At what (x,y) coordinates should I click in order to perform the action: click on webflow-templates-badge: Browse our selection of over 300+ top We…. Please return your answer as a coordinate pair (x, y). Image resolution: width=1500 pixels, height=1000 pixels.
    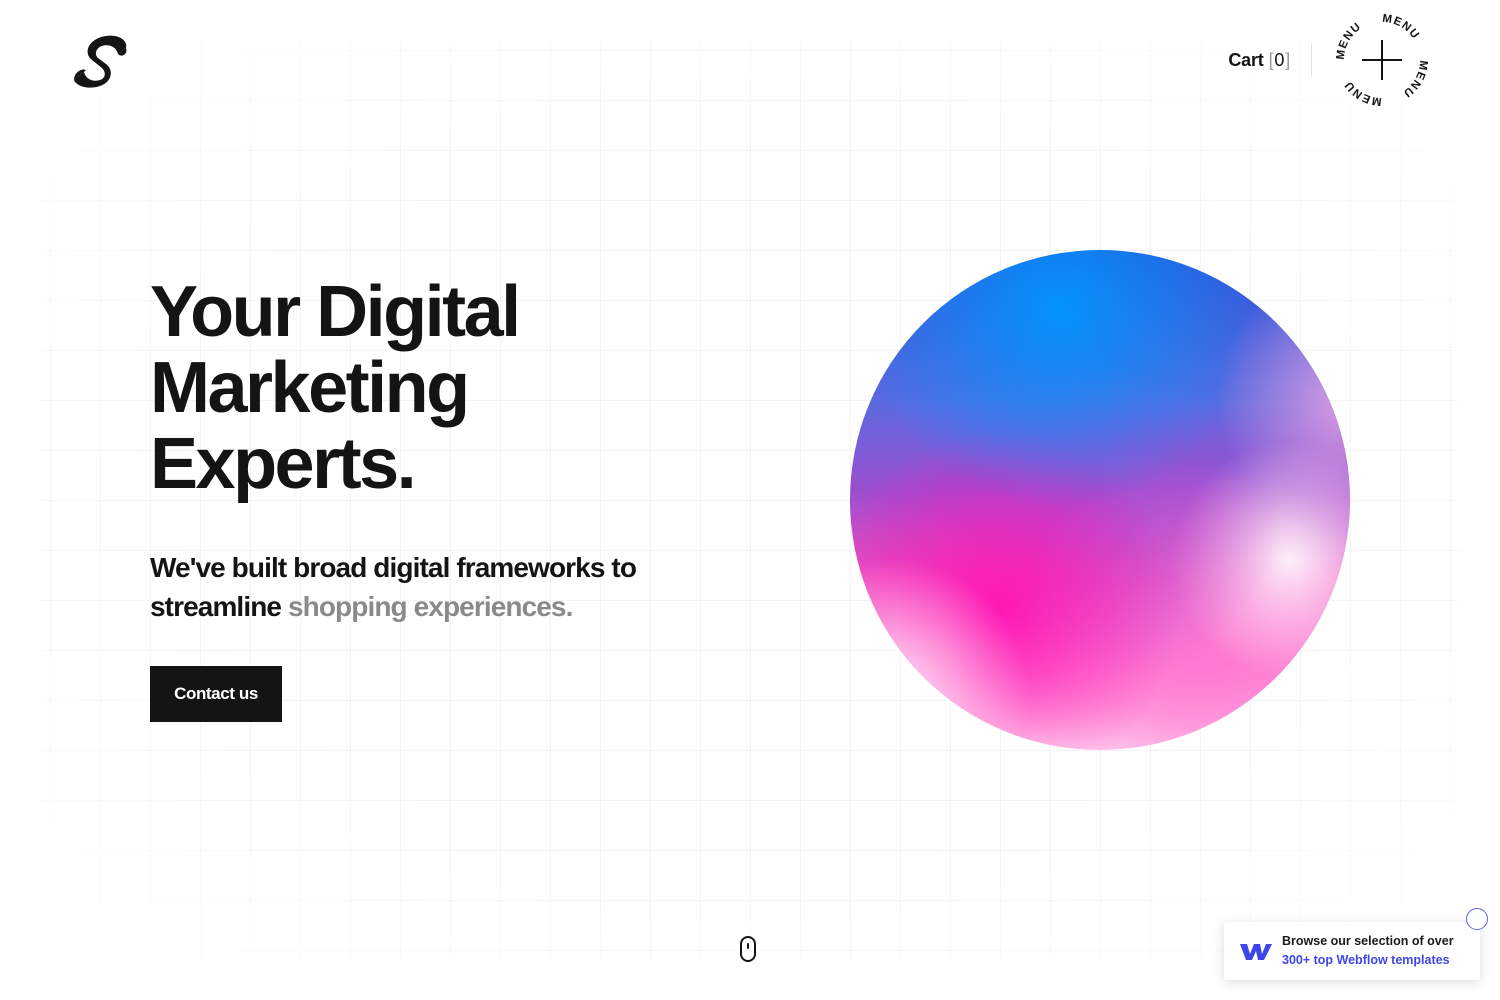
    Looking at the image, I should click on (1352, 951).